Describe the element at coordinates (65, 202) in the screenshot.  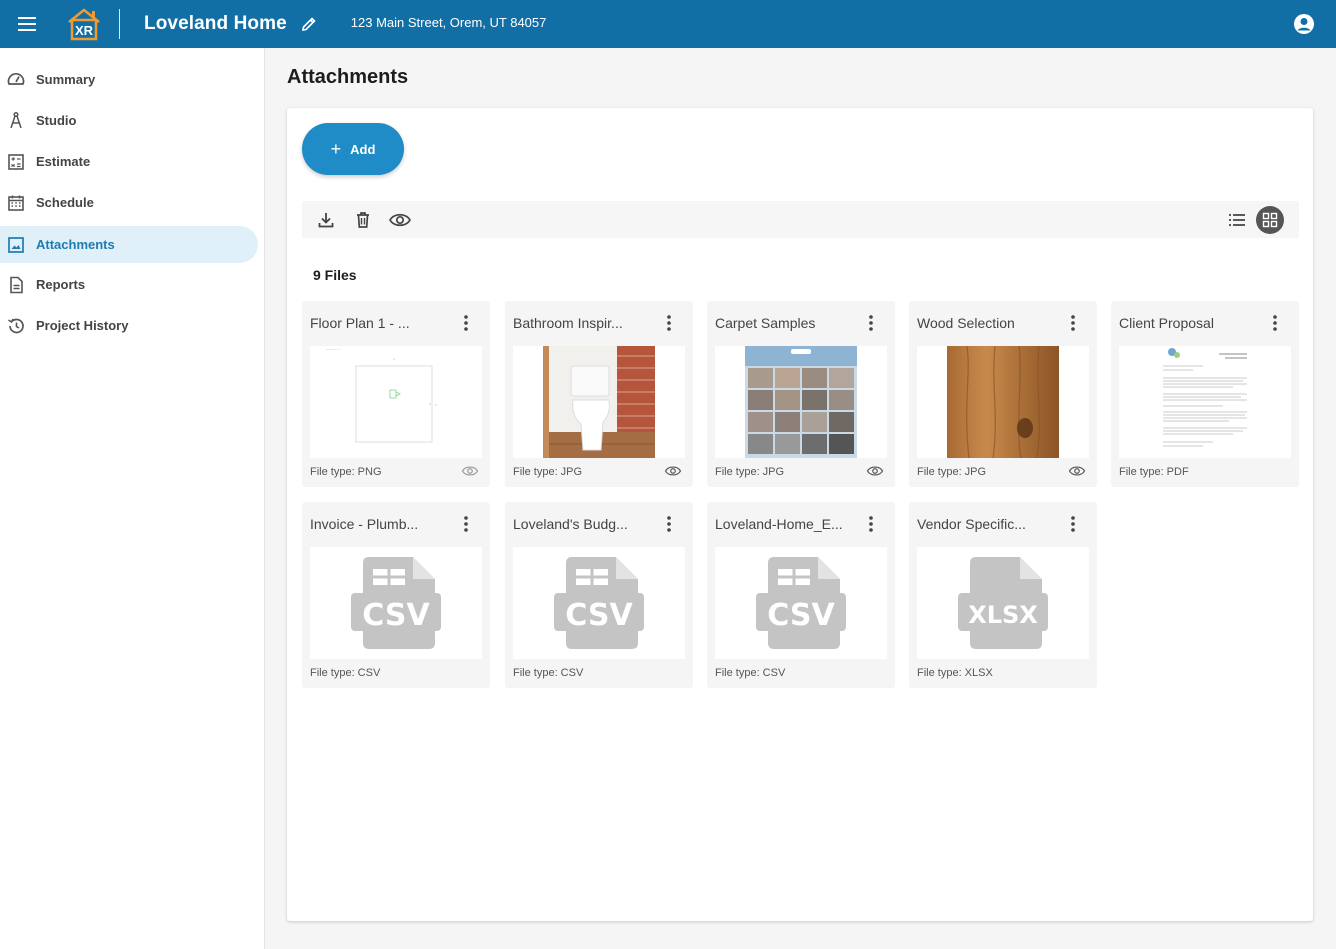
I see `sidebar-item-label: Schedule` at that location.